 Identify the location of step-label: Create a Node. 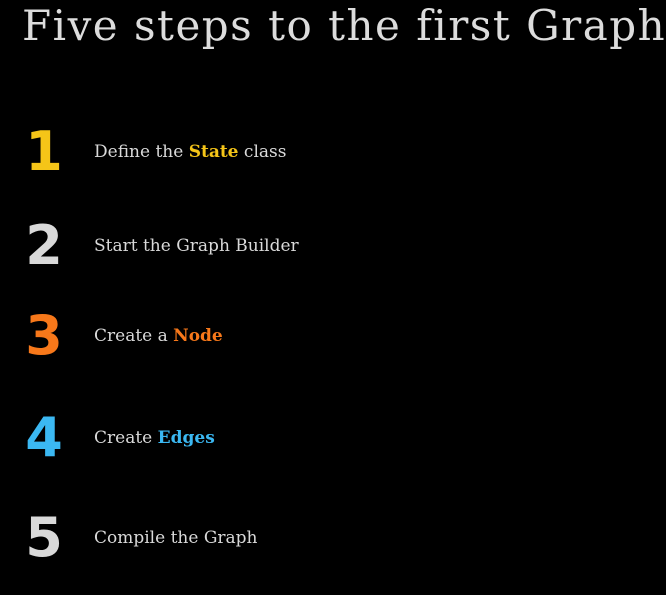
(158, 336).